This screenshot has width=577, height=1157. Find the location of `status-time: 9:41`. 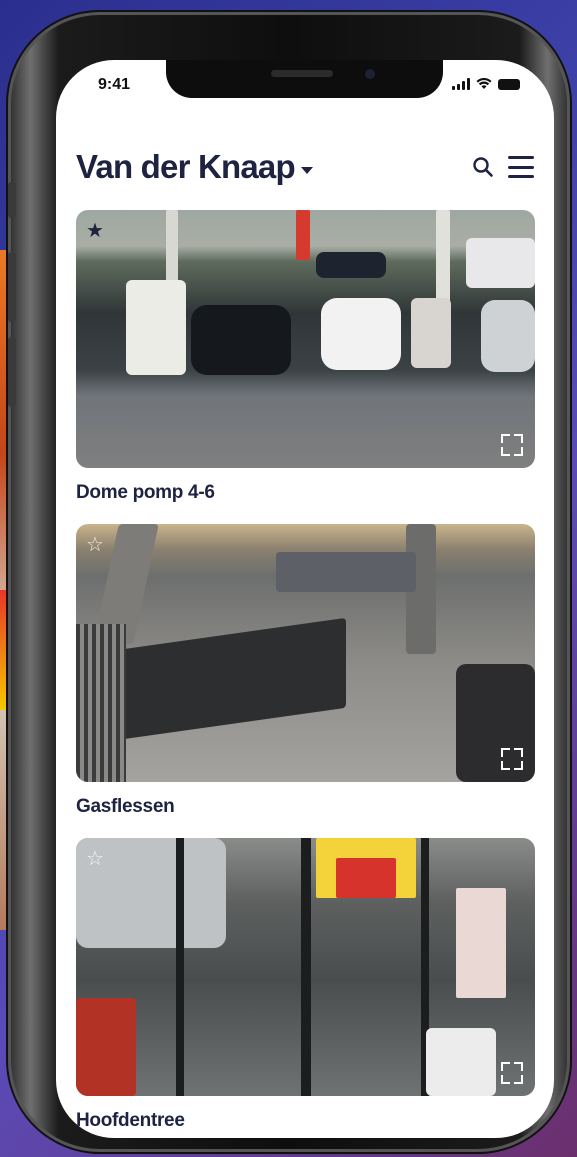

status-time: 9:41 is located at coordinates (114, 84).